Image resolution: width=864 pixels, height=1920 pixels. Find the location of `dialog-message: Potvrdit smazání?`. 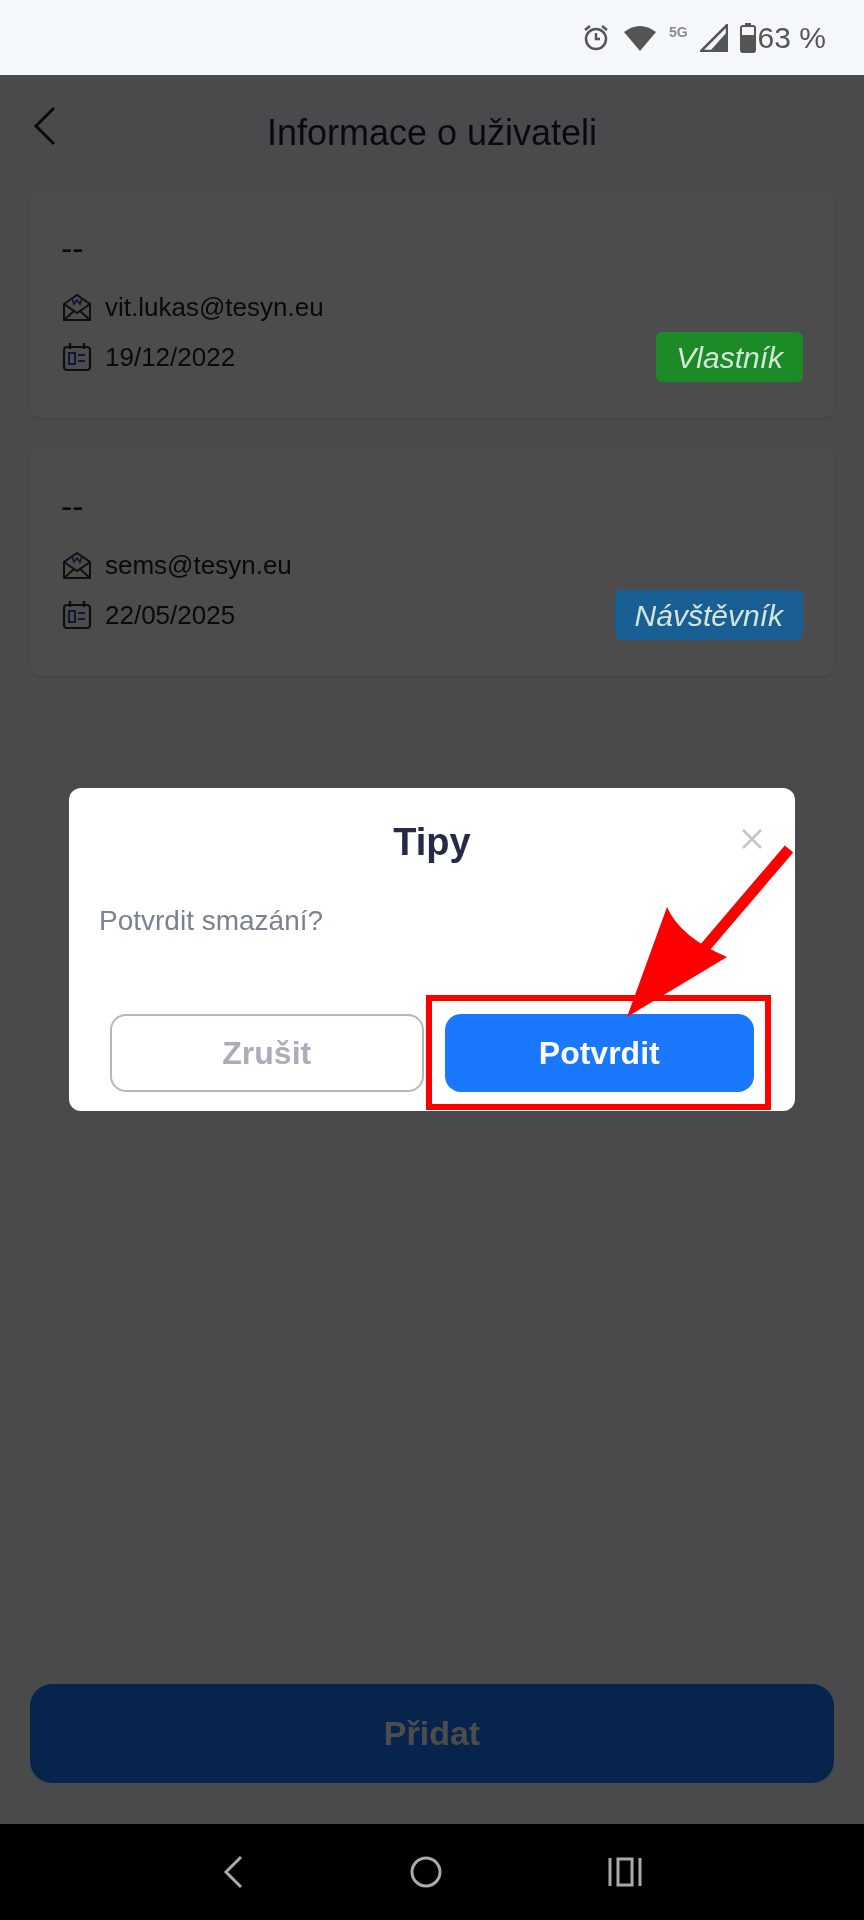

dialog-message: Potvrdit smazání? is located at coordinates (211, 920).